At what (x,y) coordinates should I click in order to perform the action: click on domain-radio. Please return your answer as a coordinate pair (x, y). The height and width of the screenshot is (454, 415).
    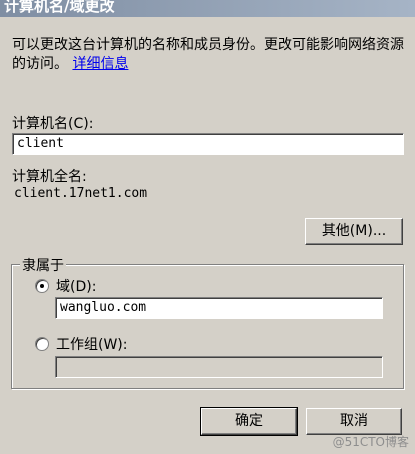
    Looking at the image, I should click on (42, 286).